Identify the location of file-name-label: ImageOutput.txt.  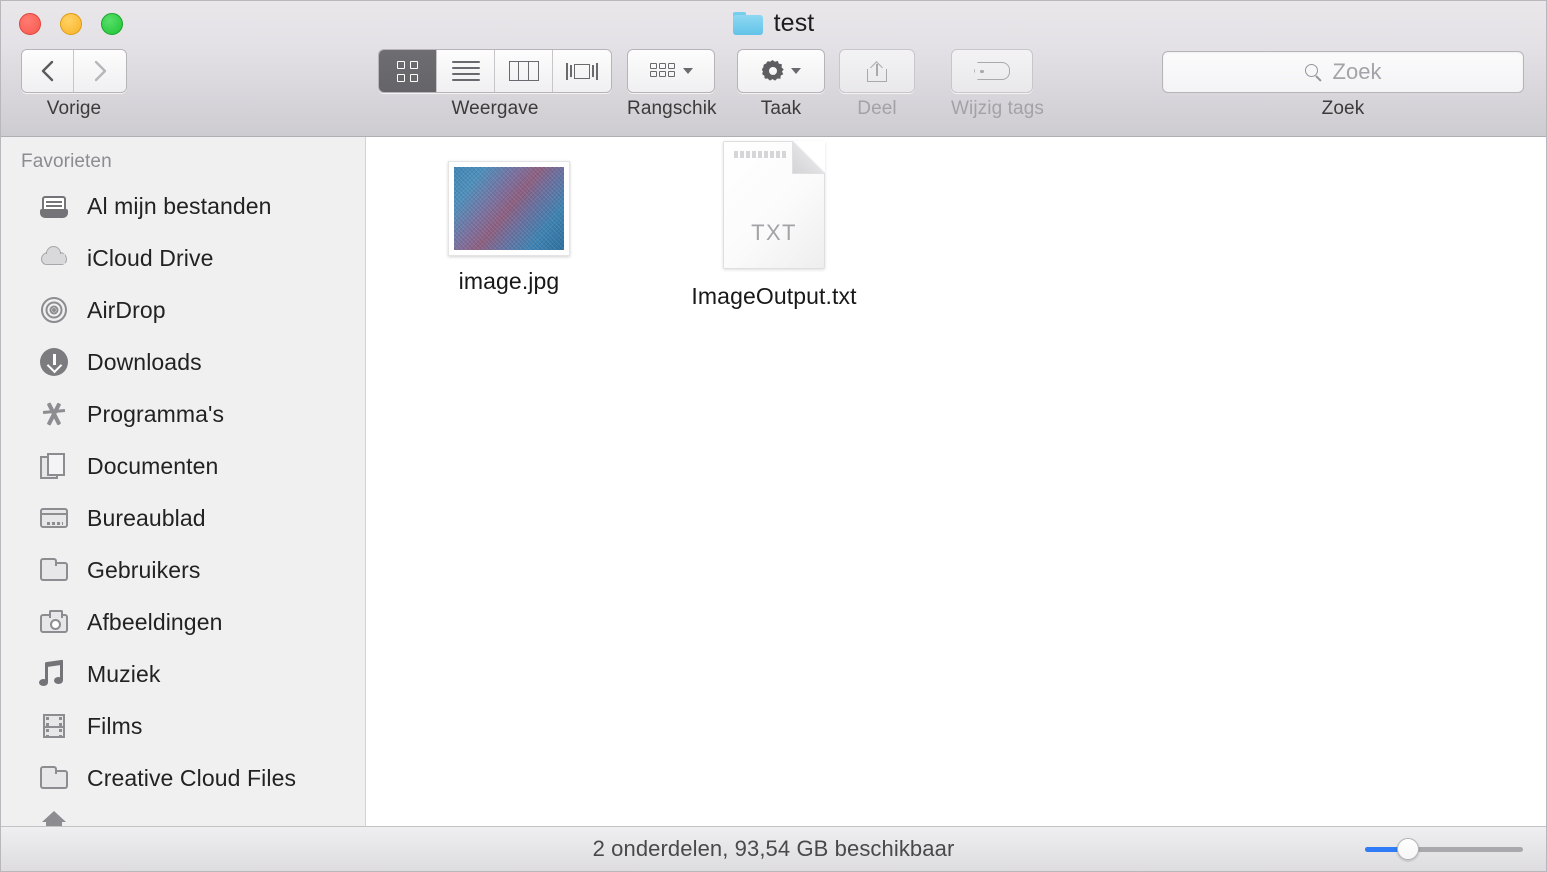
(774, 296).